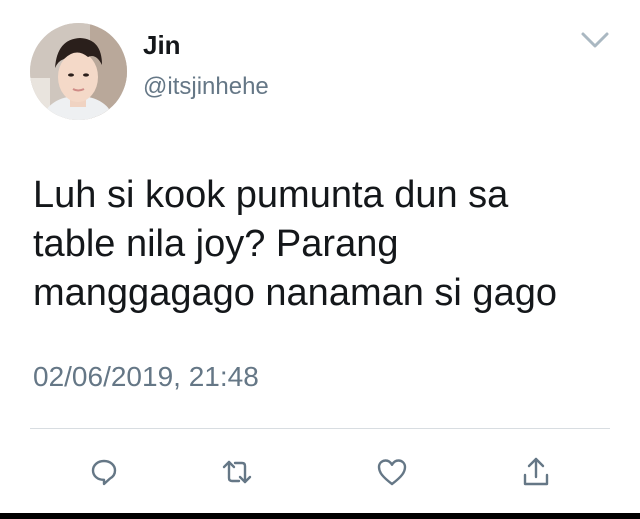  I want to click on share-icon, so click(536, 471).